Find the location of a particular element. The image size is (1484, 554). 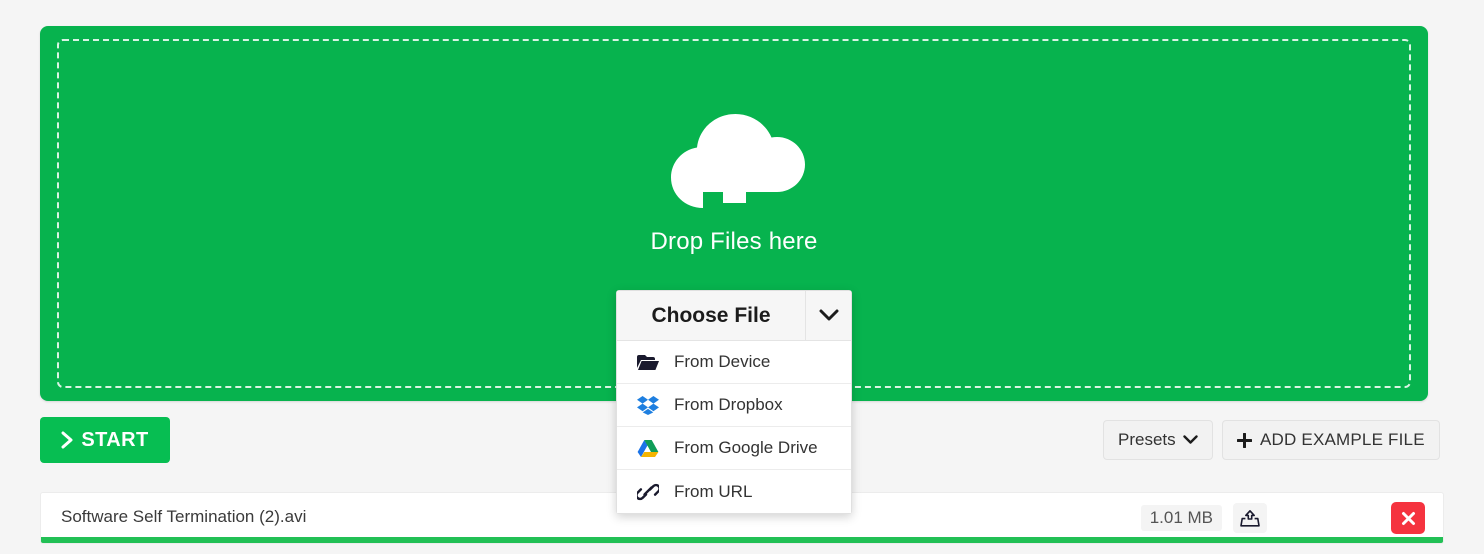

close-icon is located at coordinates (1408, 518).